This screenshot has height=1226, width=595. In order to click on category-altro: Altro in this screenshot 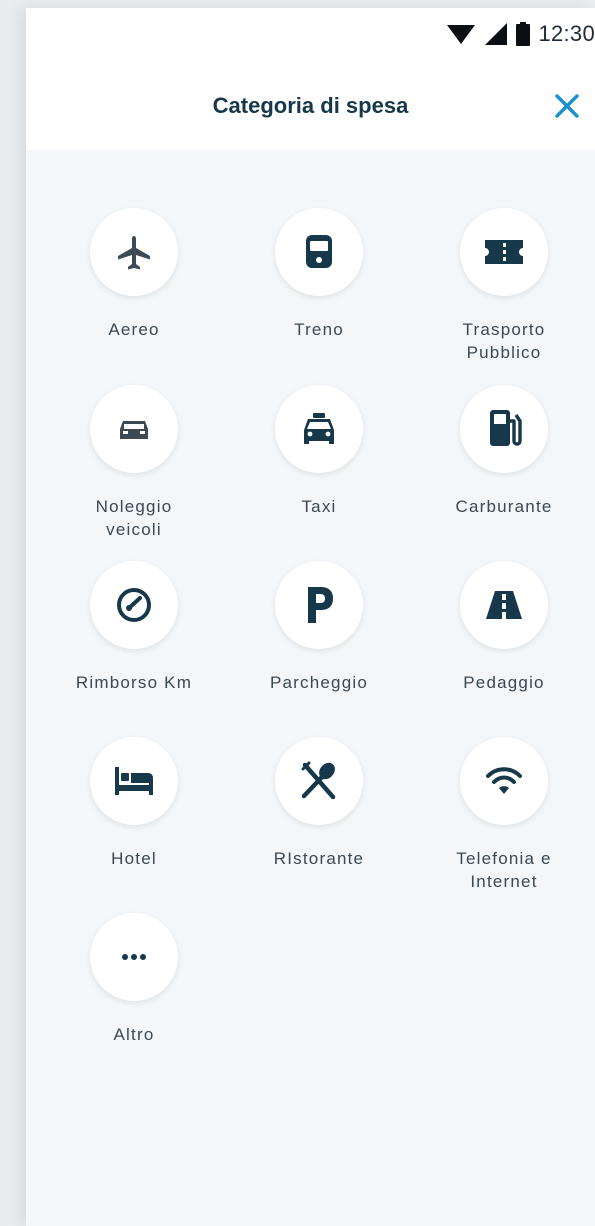, I will do `click(134, 979)`.